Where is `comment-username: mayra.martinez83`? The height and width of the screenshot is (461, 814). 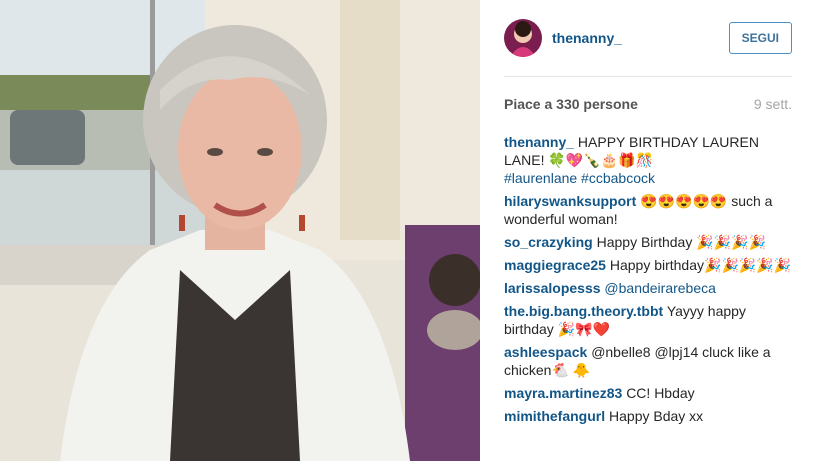
comment-username: mayra.martinez83 is located at coordinates (563, 393).